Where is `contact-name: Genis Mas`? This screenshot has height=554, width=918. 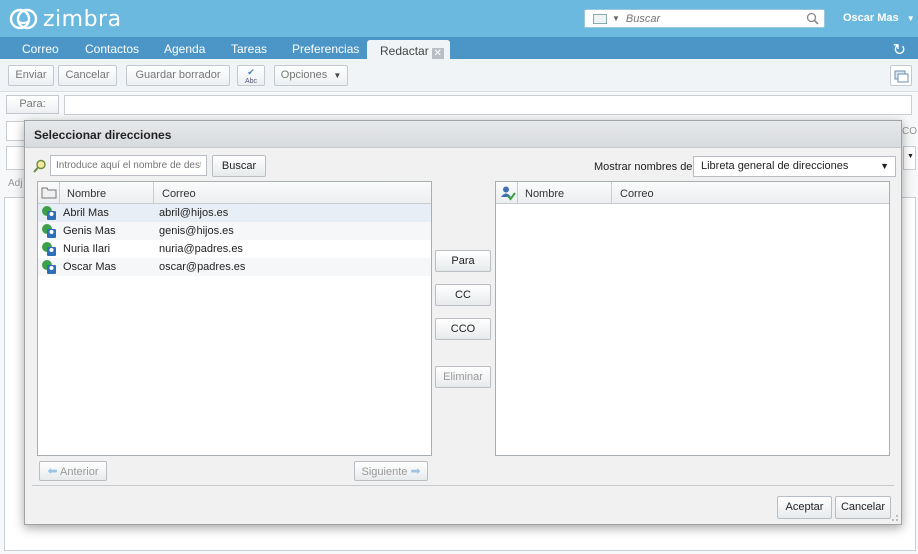
contact-name: Genis Mas is located at coordinates (89, 231).